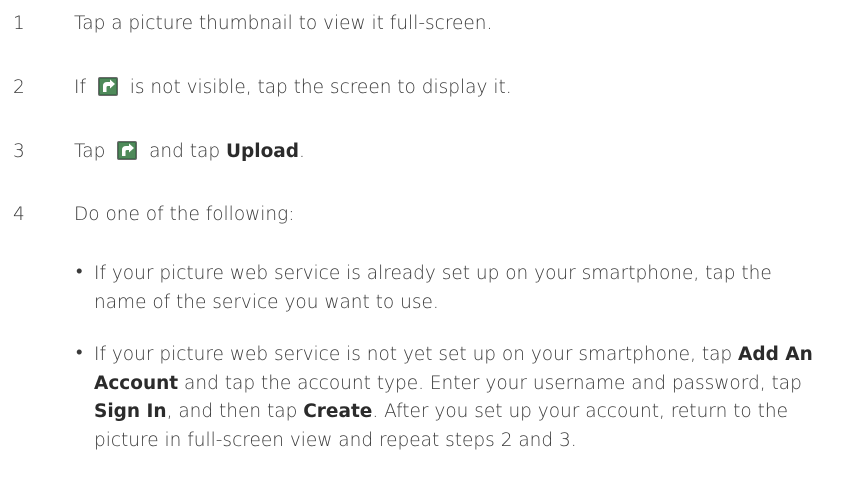 The height and width of the screenshot is (491, 850). What do you see at coordinates (302, 151) in the screenshot?
I see `step-text-after: .` at bounding box center [302, 151].